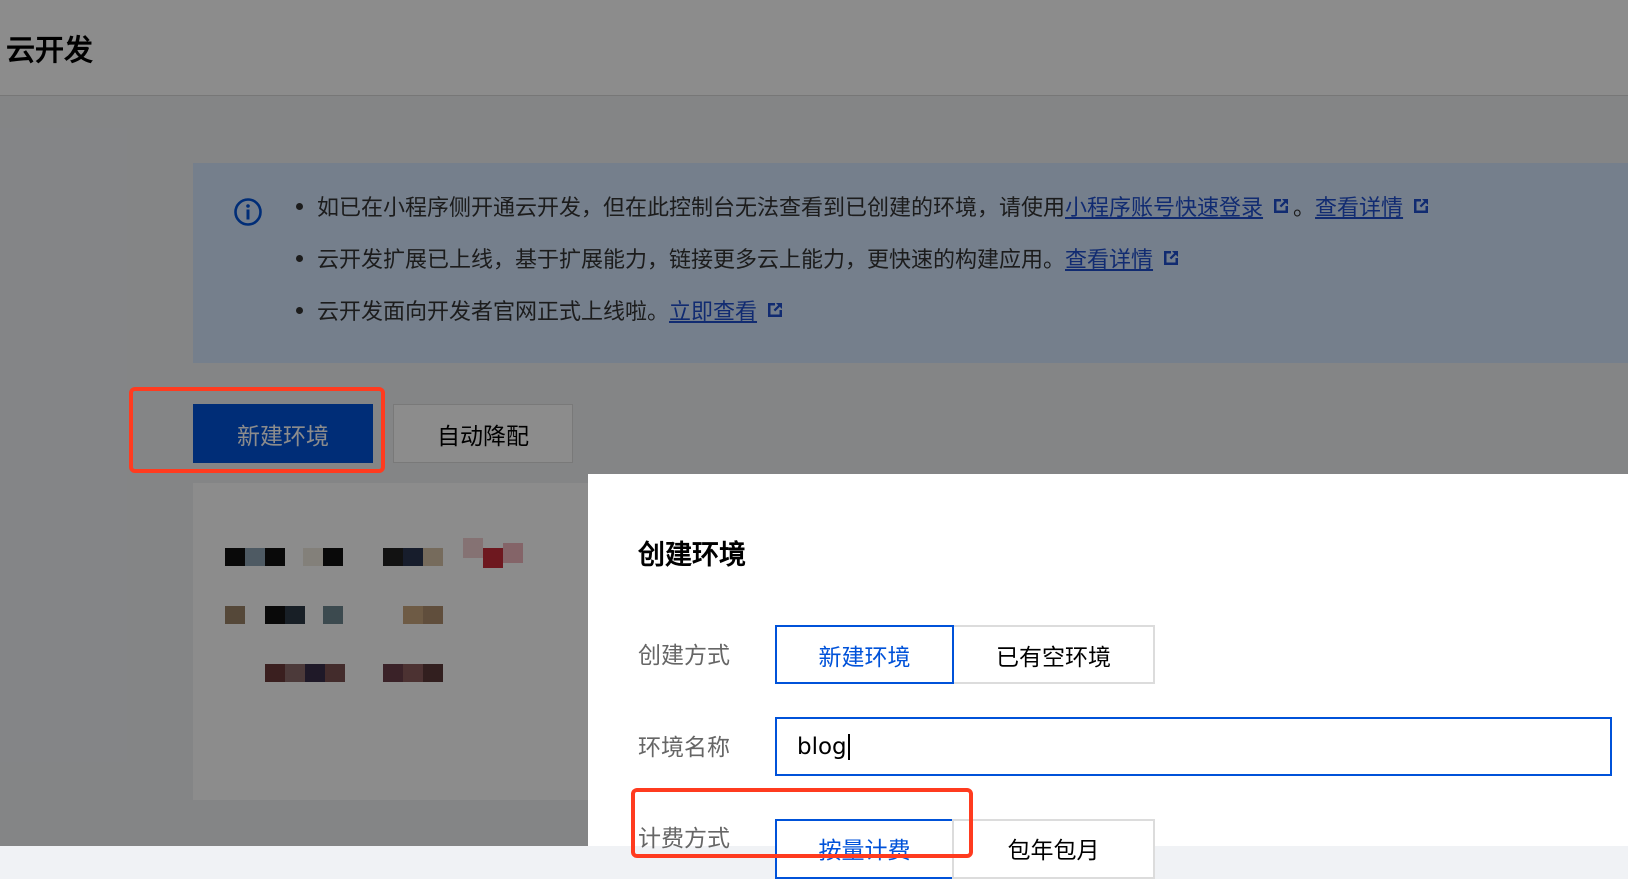  I want to click on env-name-label: 环境名称, so click(684, 748).